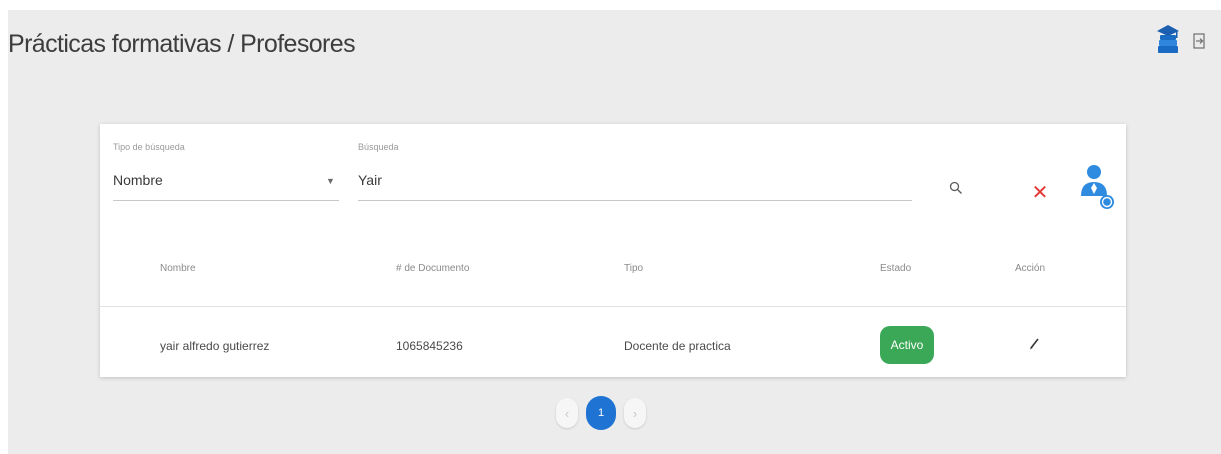 The width and height of the screenshot is (1221, 454). What do you see at coordinates (178, 268) in the screenshot?
I see `column-header-nombre: Nombre` at bounding box center [178, 268].